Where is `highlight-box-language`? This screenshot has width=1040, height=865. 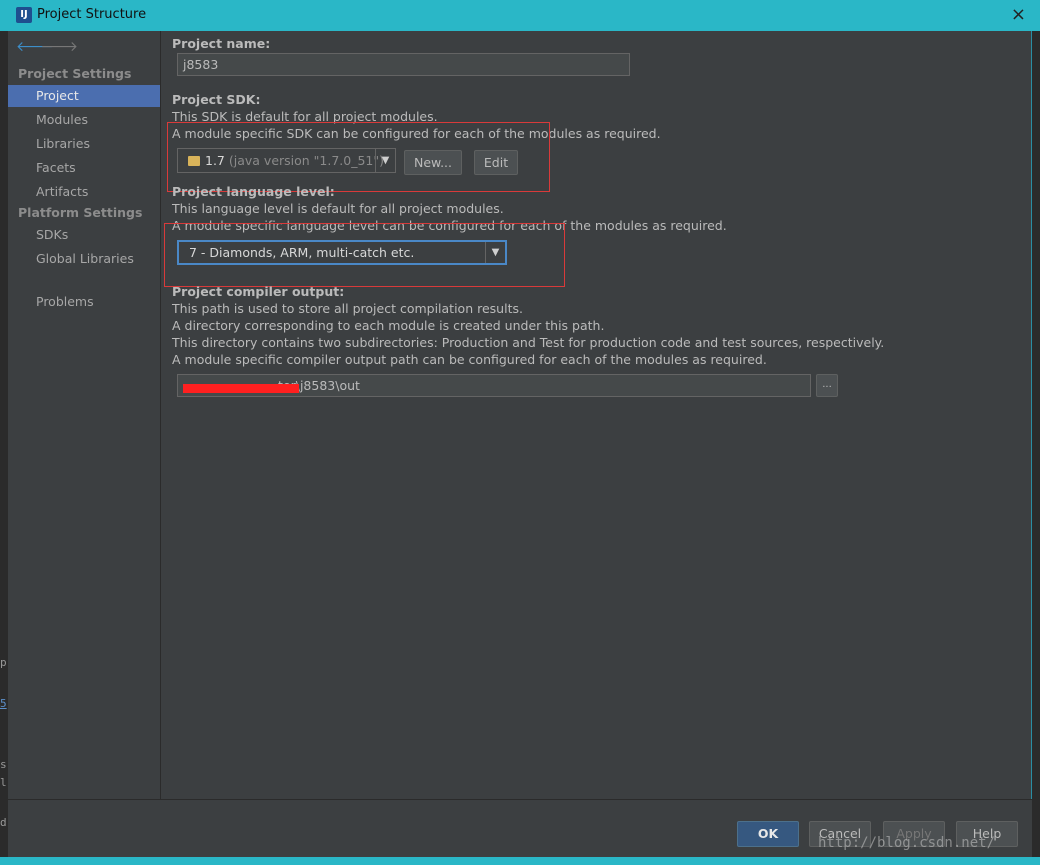 highlight-box-language is located at coordinates (364, 255).